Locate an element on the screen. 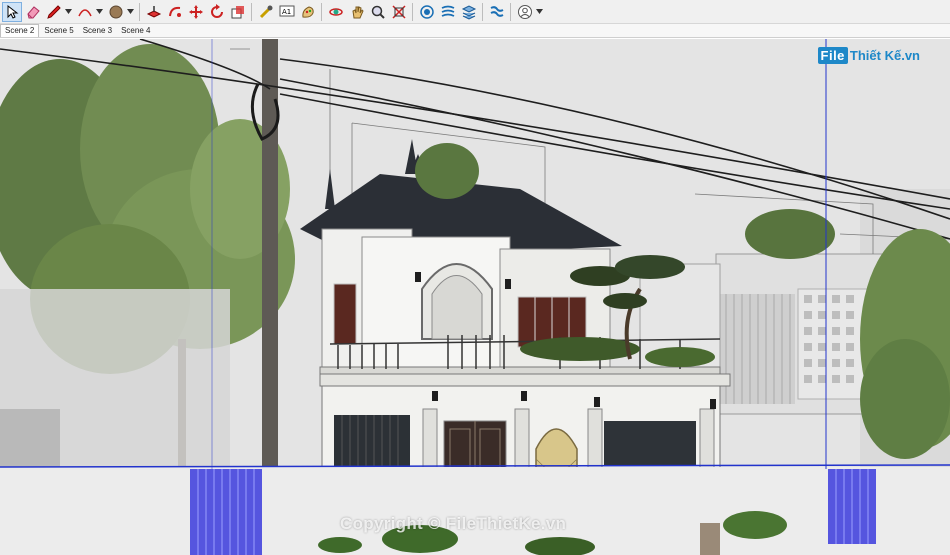  scale-tool-button is located at coordinates (238, 12).